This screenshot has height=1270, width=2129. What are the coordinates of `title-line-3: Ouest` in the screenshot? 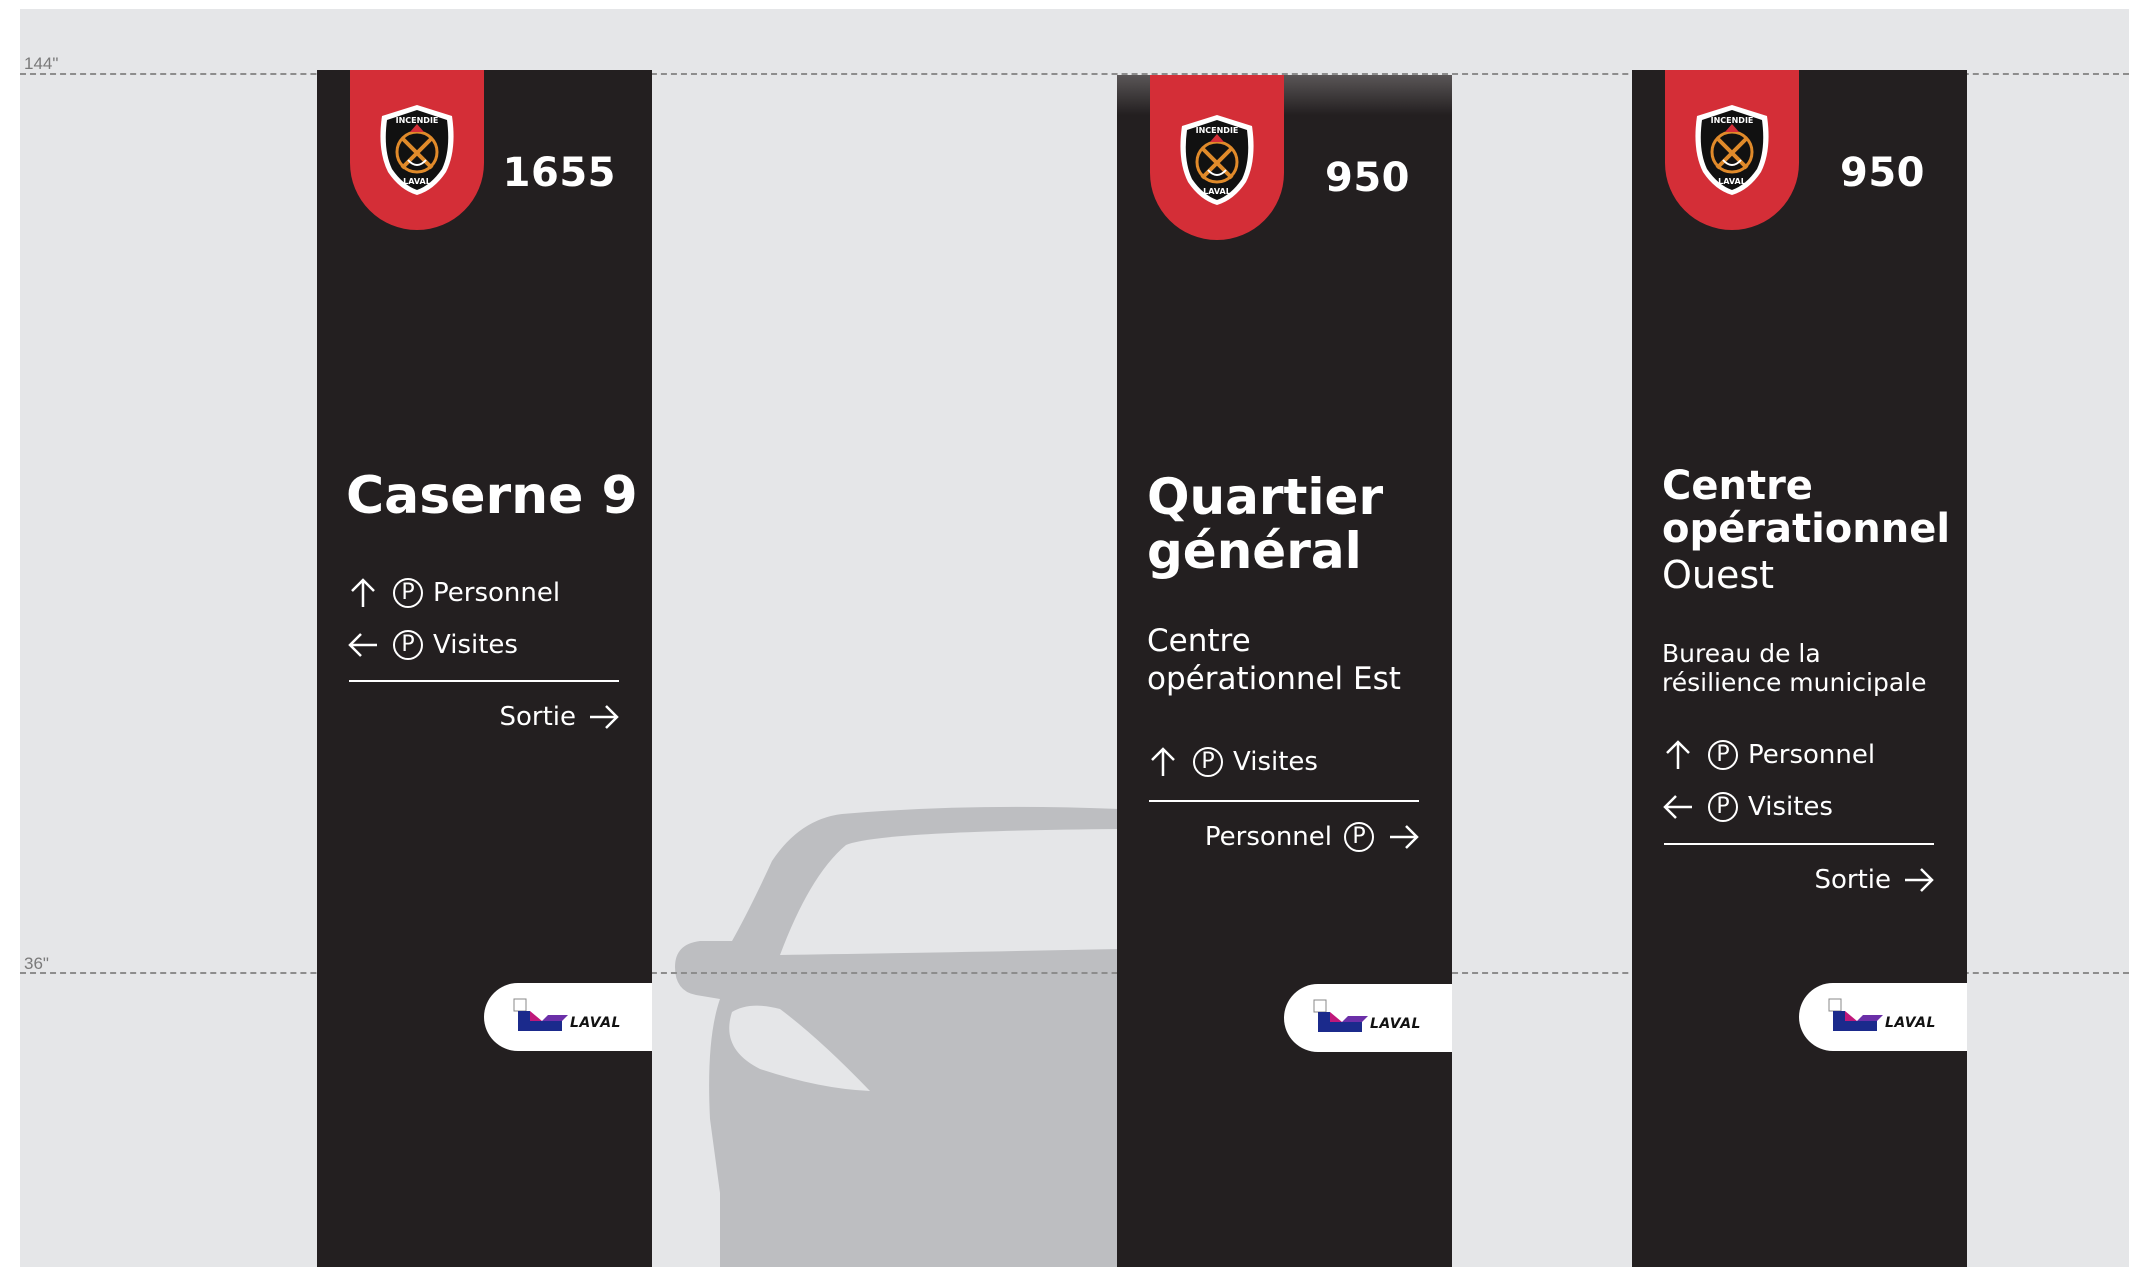 It's located at (1718, 575).